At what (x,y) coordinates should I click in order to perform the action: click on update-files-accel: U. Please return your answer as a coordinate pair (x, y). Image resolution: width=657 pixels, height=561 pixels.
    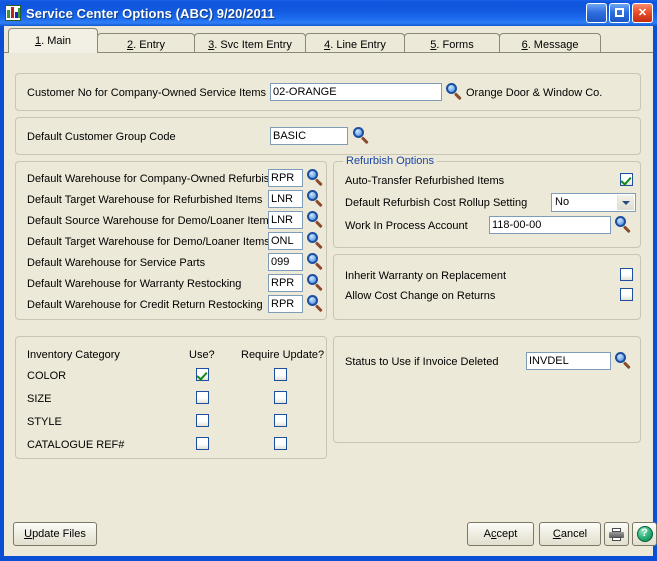
    Looking at the image, I should click on (28, 534).